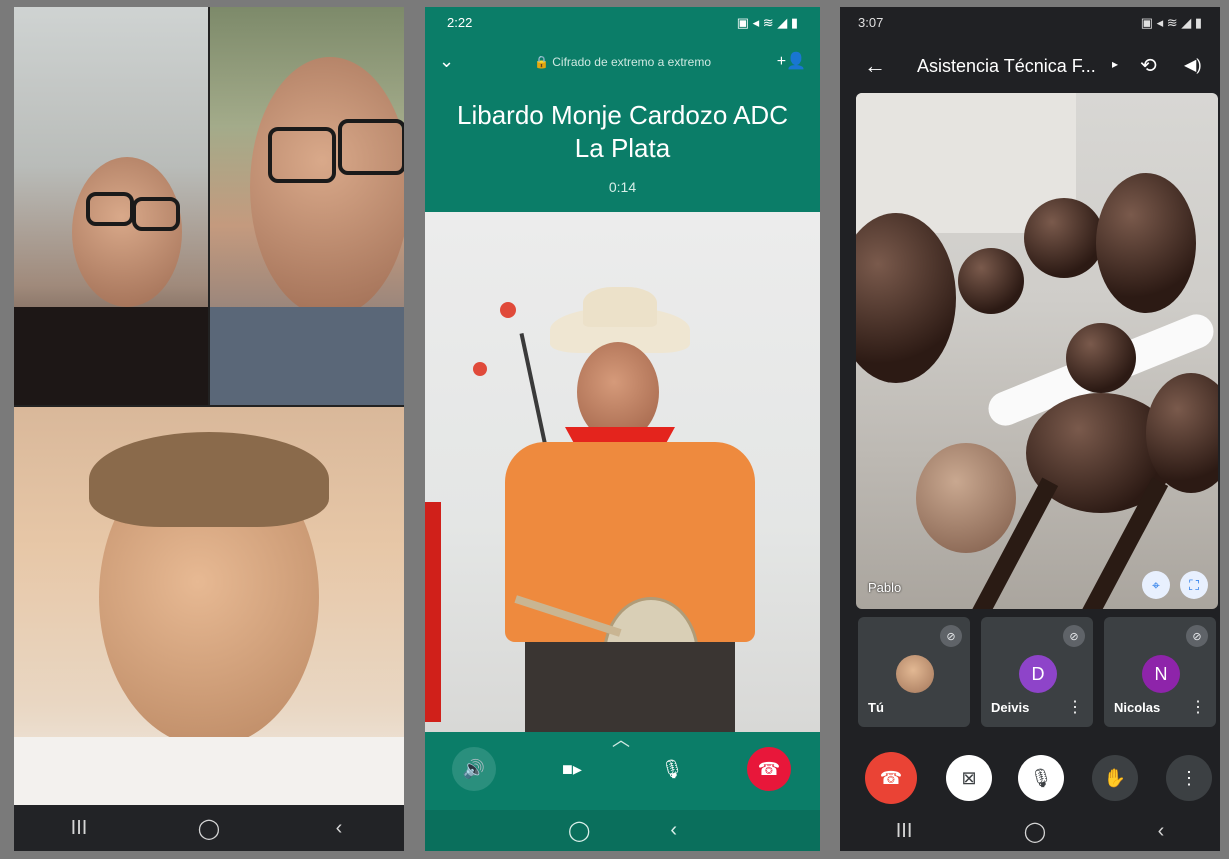  Describe the element at coordinates (630, 687) in the screenshot. I see `trousers` at that location.